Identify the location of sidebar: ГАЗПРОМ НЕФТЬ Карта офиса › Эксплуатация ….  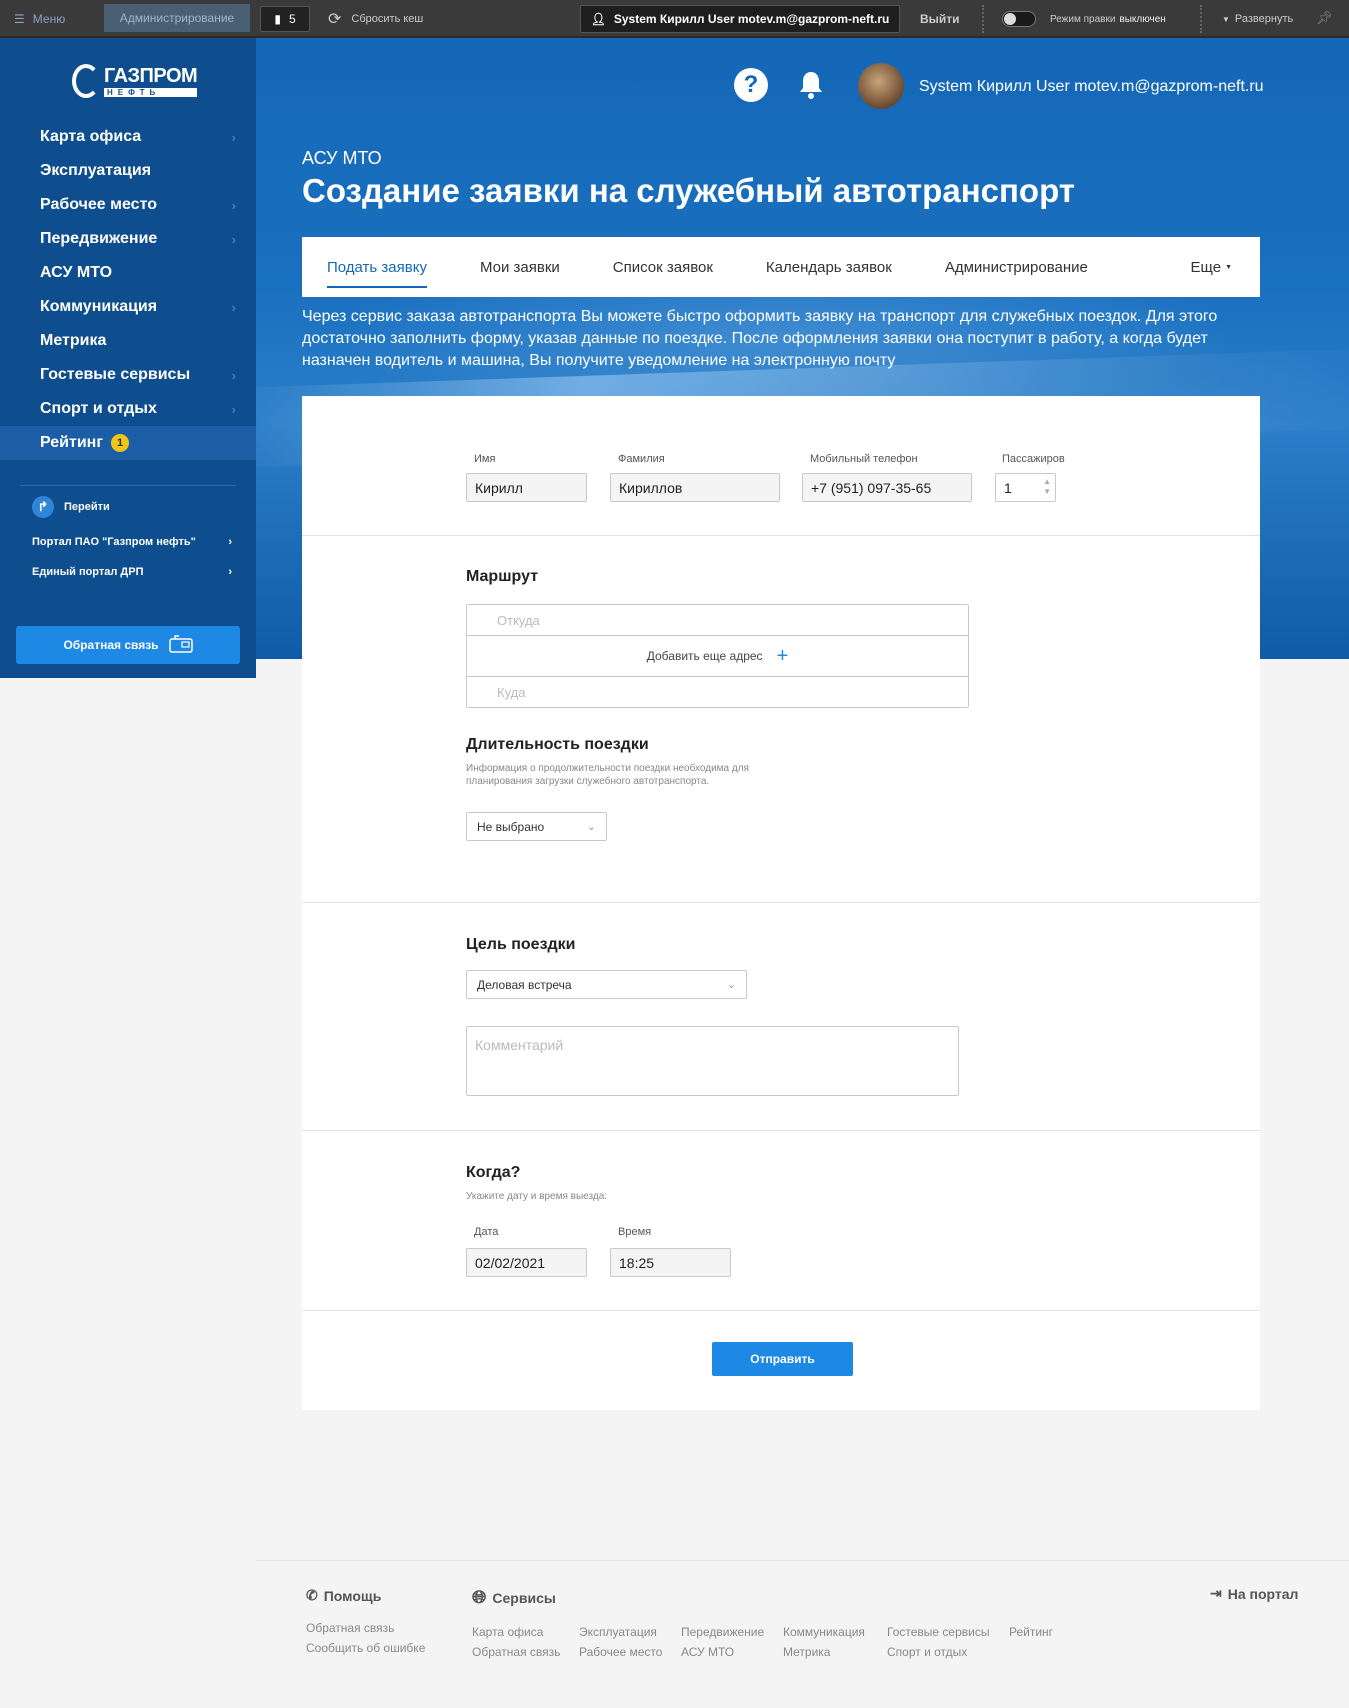
(128, 358).